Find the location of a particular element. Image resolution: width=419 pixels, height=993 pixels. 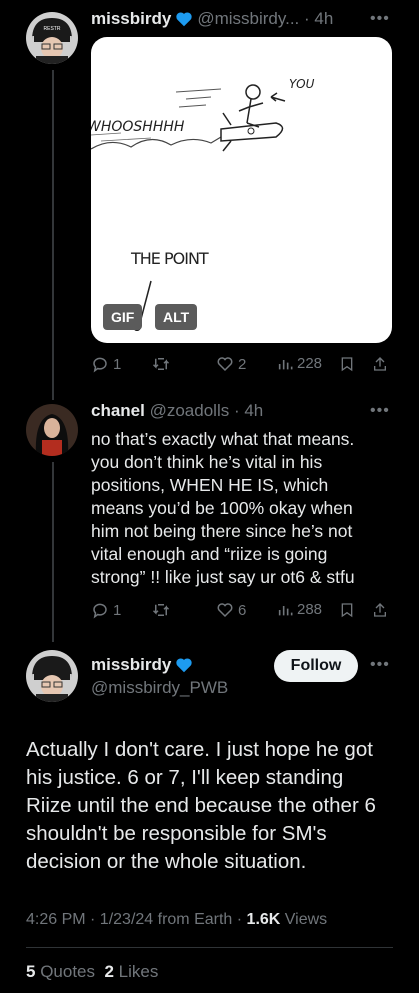

quotes-label: Quotes is located at coordinates (65, 971).